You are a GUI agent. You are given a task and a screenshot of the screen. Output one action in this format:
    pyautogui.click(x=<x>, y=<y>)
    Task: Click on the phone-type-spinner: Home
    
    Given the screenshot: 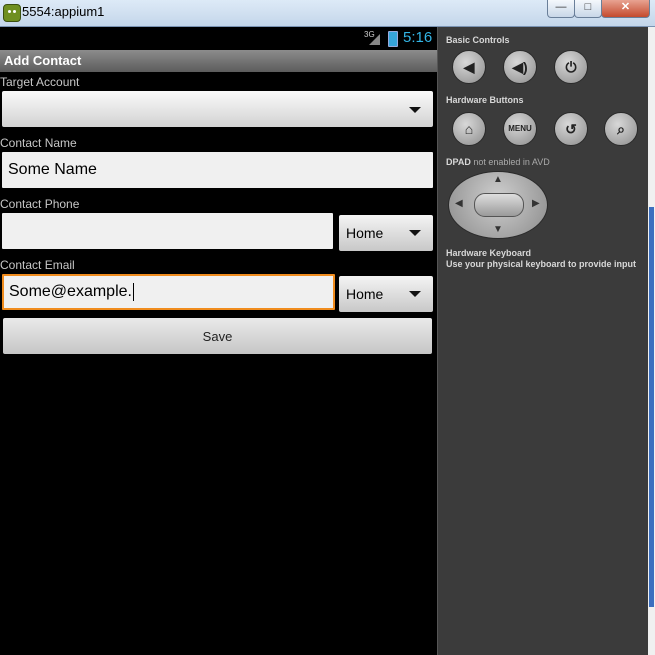 What is the action you would take?
    pyautogui.click(x=386, y=233)
    